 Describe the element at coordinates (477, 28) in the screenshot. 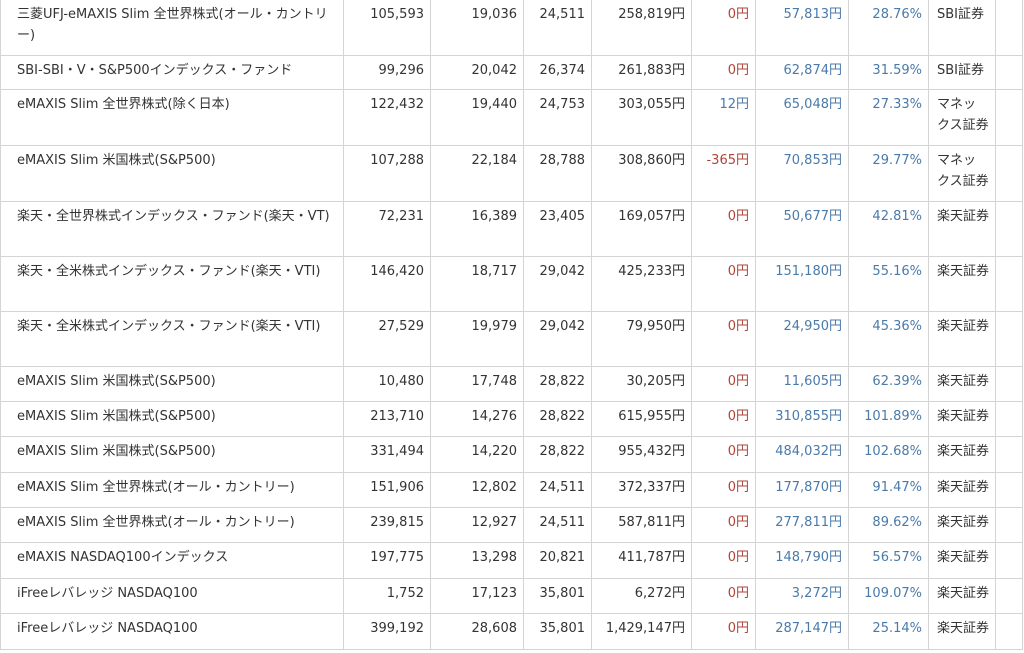

I see `purchase-price-cell: 19,036` at that location.